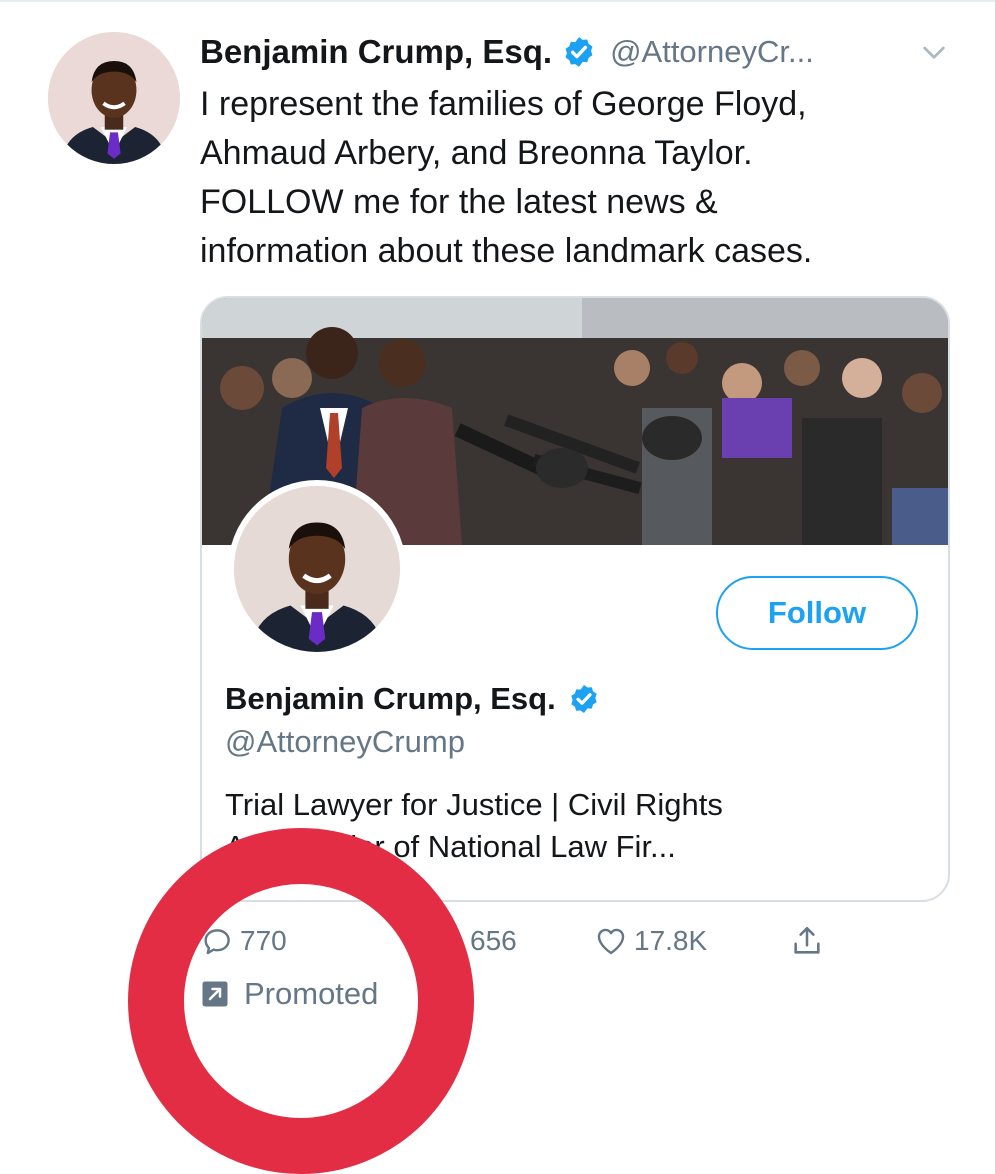  I want to click on like-button: 17.8K, so click(650, 941).